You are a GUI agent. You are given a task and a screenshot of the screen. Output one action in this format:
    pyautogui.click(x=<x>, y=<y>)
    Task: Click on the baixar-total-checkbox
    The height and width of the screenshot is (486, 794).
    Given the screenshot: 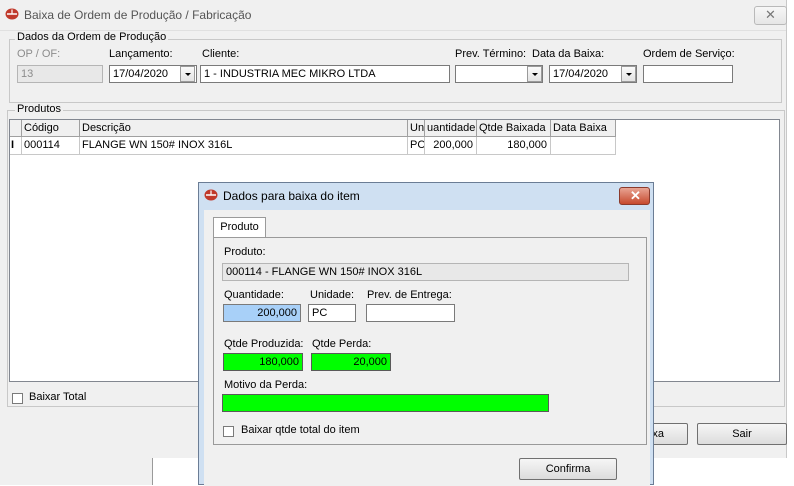 What is the action you would take?
    pyautogui.click(x=17, y=398)
    